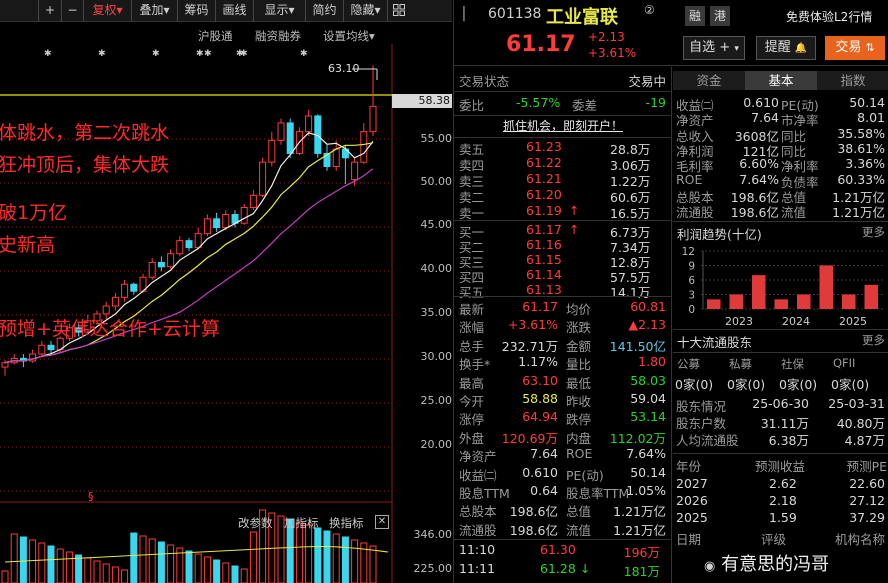  I want to click on holder-value: 4.87万, so click(864, 440).